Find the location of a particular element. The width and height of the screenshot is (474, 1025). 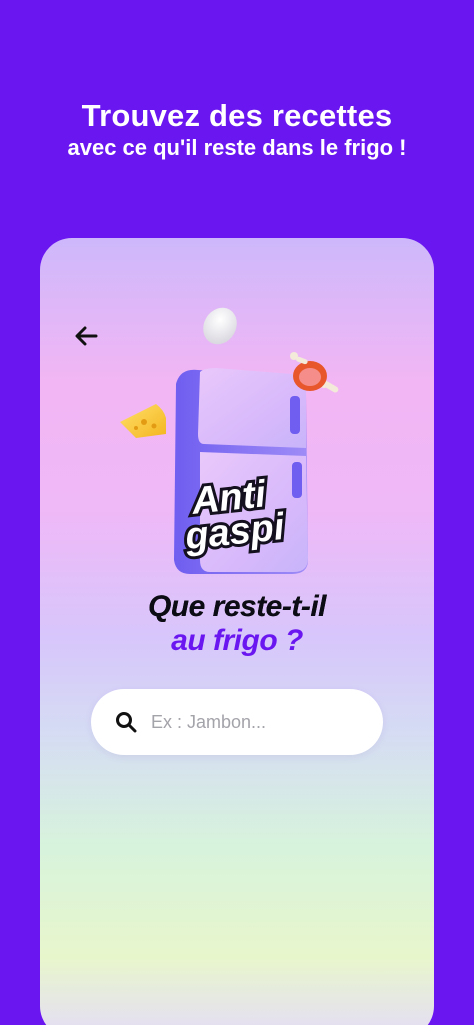

arrow-left-icon is located at coordinates (86, 336).